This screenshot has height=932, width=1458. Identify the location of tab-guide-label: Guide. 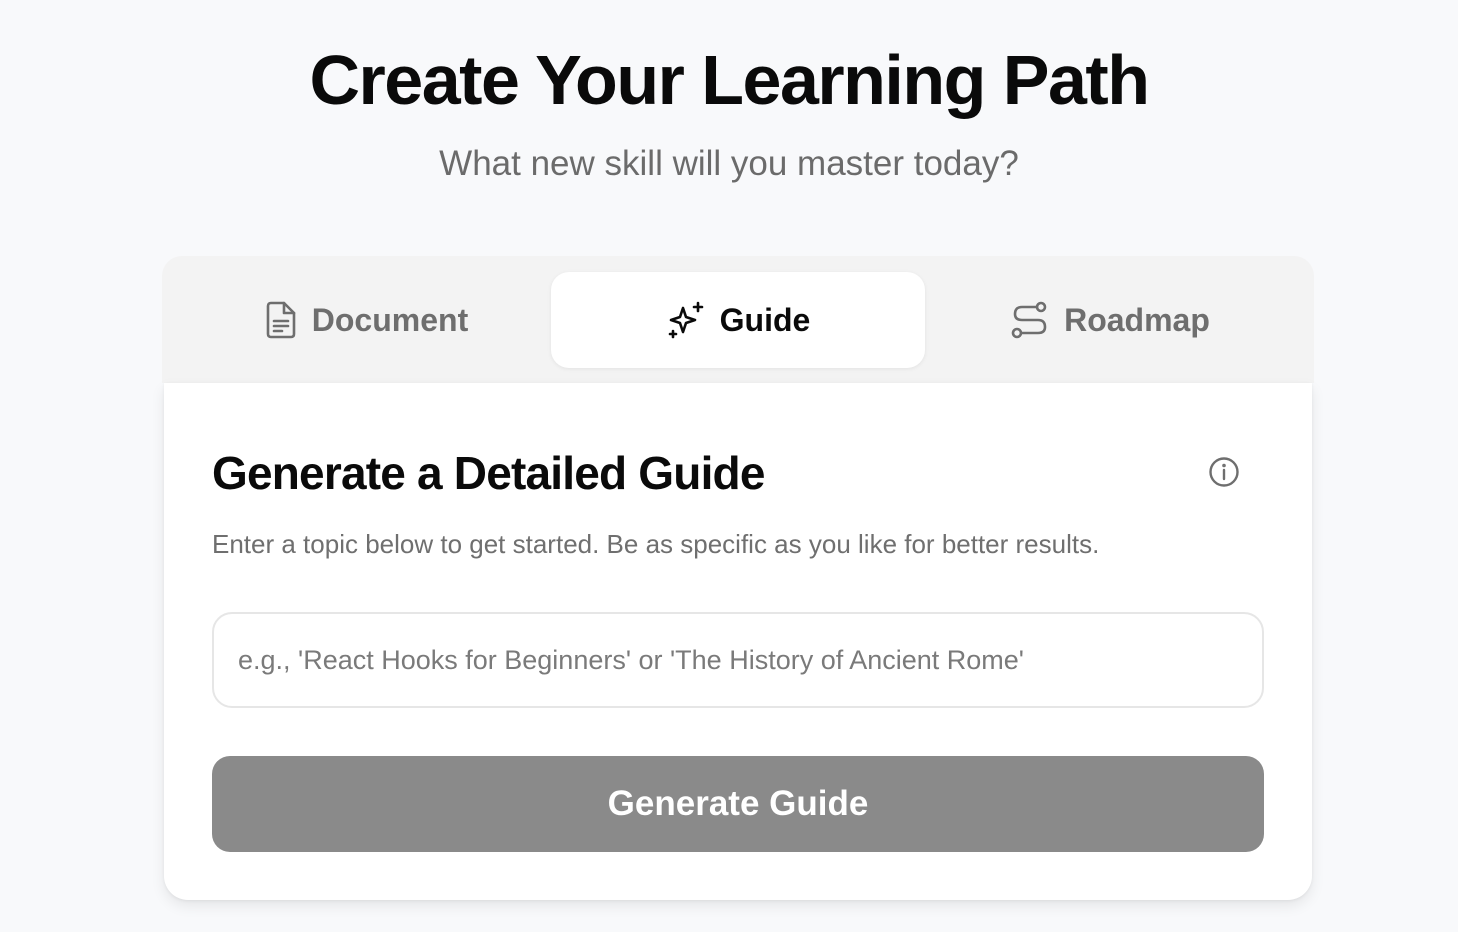
(765, 319).